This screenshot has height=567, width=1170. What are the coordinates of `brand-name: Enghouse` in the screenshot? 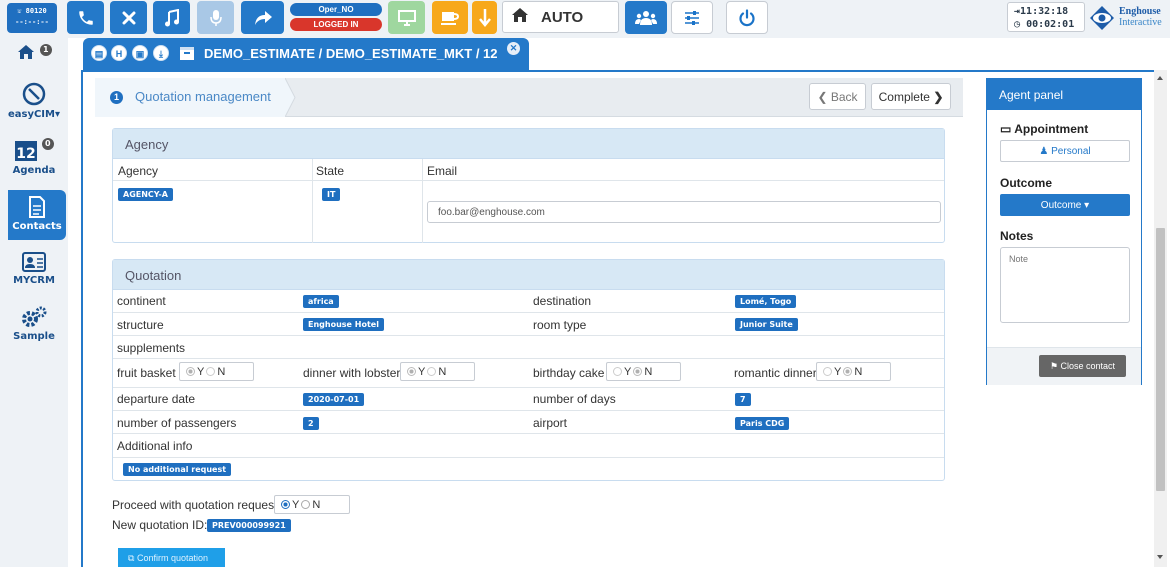 It's located at (1140, 11).